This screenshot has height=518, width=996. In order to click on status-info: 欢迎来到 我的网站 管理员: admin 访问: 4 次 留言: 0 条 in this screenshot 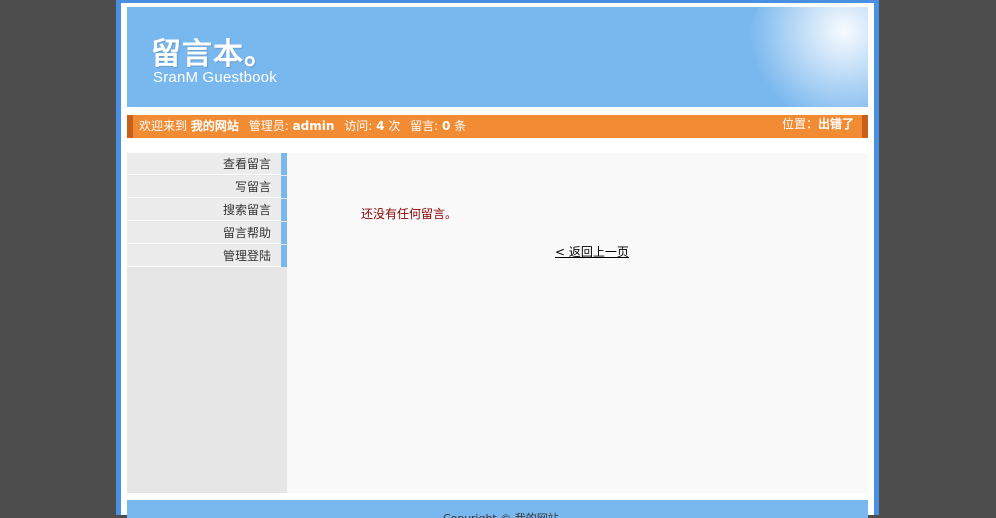, I will do `click(302, 126)`.